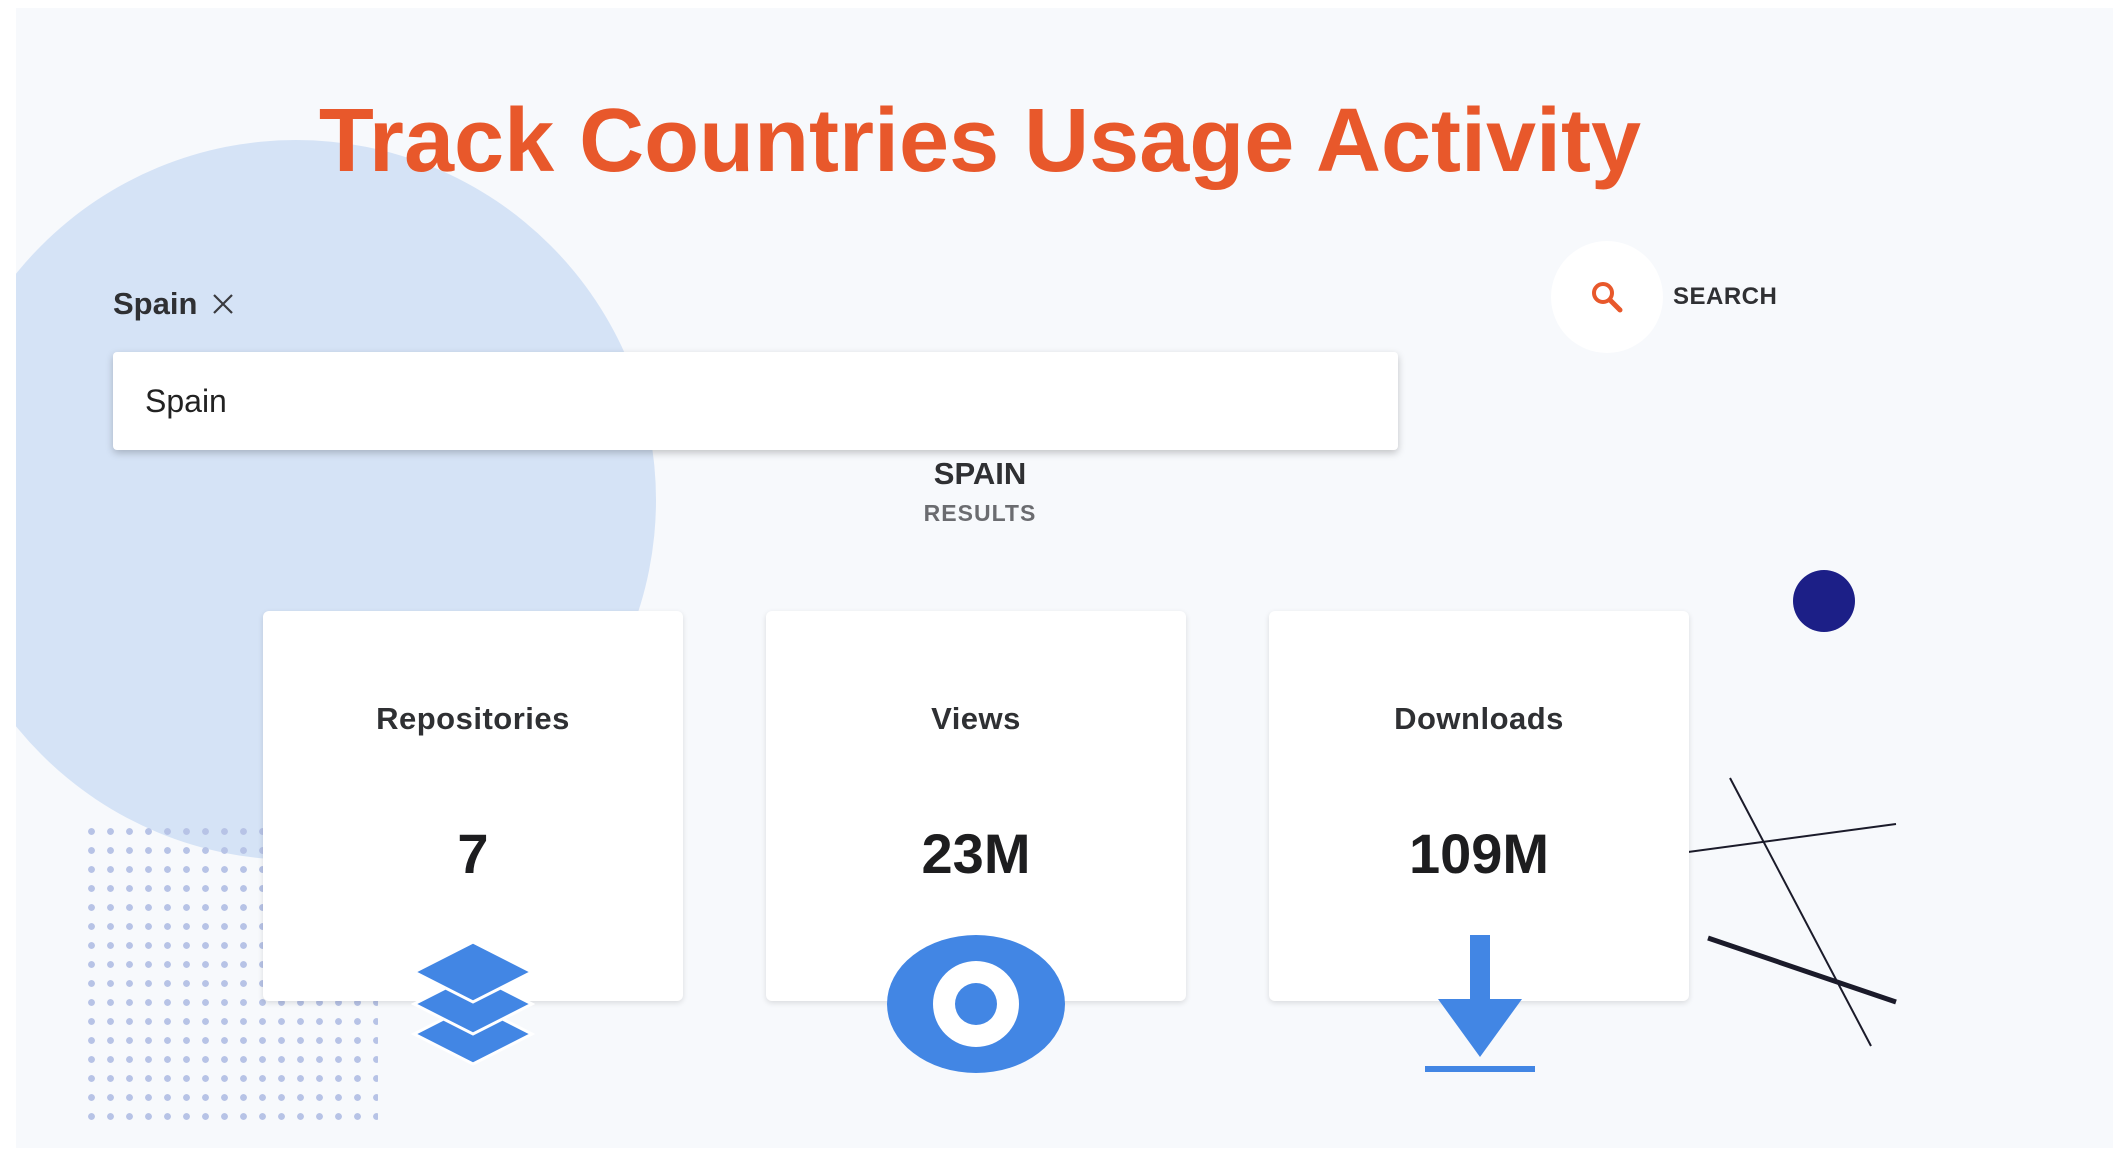 The height and width of the screenshot is (1153, 2113). Describe the element at coordinates (980, 141) in the screenshot. I see `page-title: Track Countries Usage Activity` at that location.